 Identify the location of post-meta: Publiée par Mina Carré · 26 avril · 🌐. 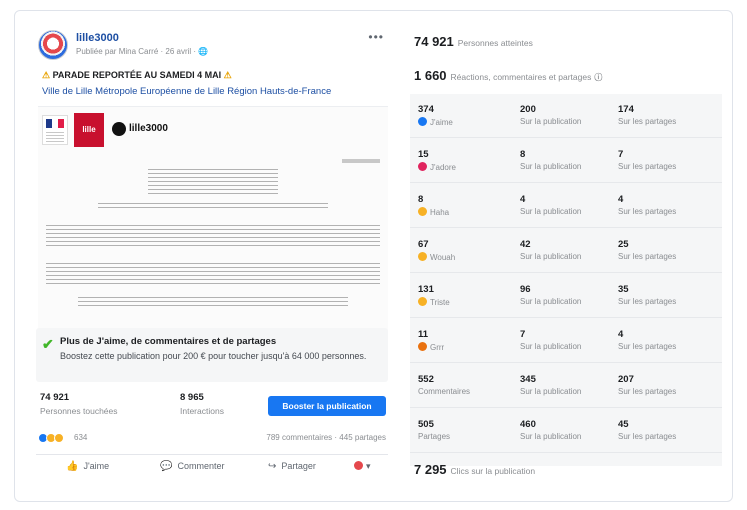
(142, 51).